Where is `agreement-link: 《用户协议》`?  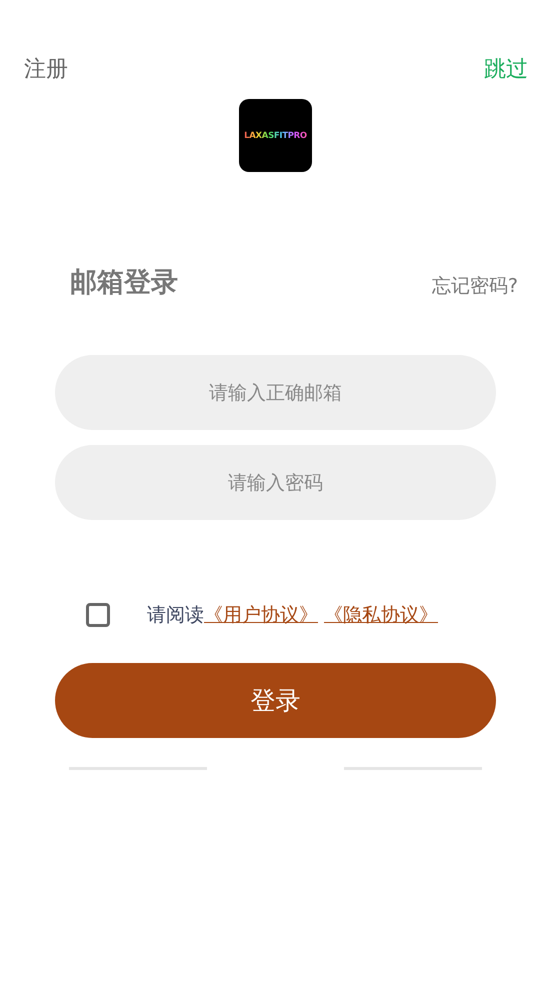 agreement-link: 《用户协议》 is located at coordinates (261, 615).